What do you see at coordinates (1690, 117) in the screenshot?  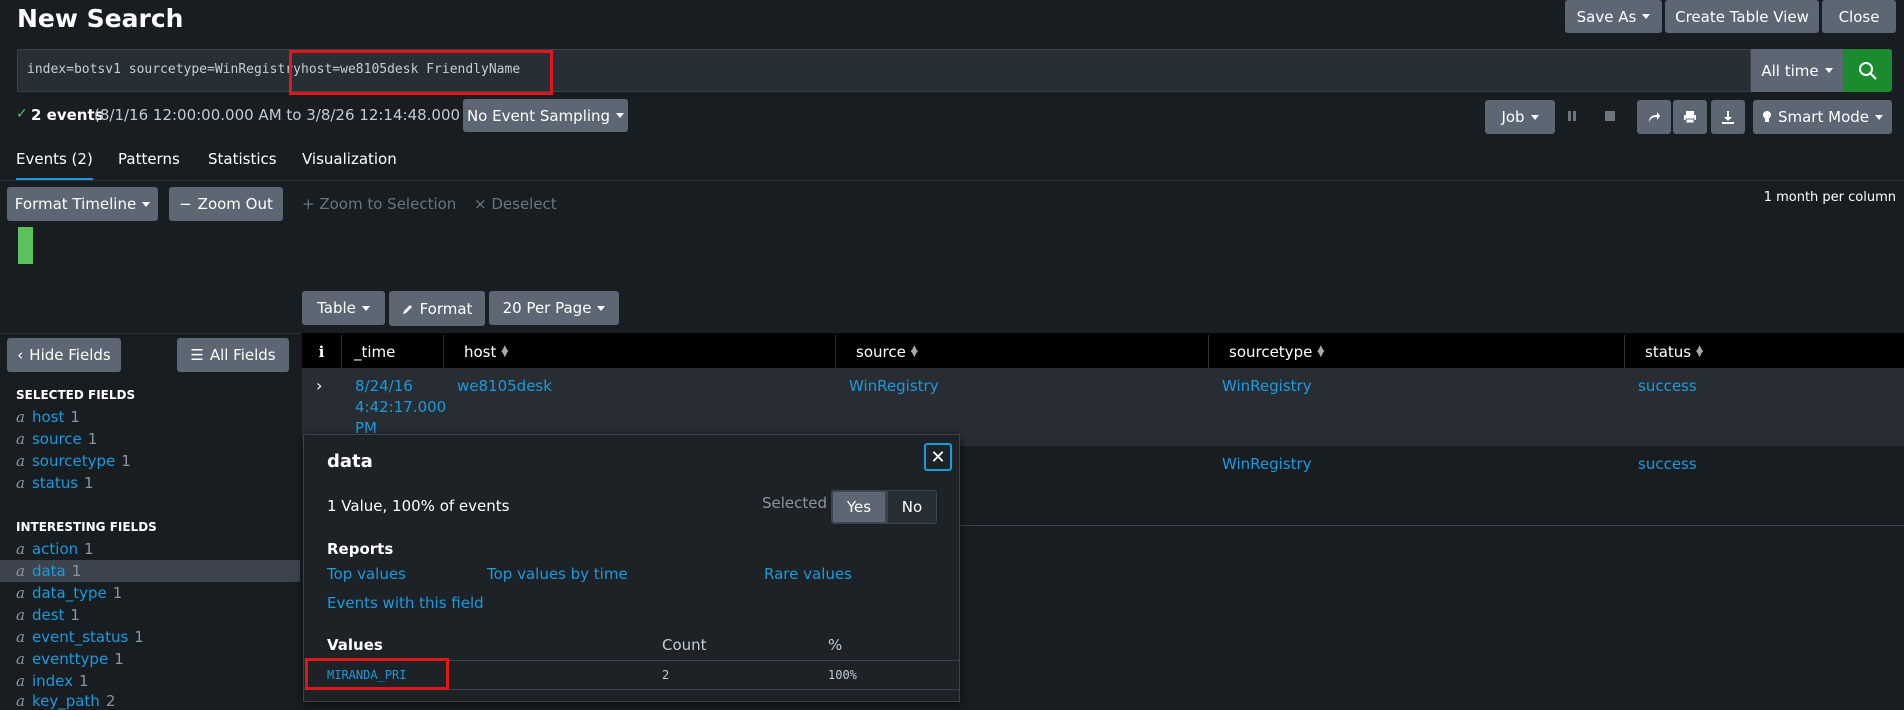 I see `print-button` at bounding box center [1690, 117].